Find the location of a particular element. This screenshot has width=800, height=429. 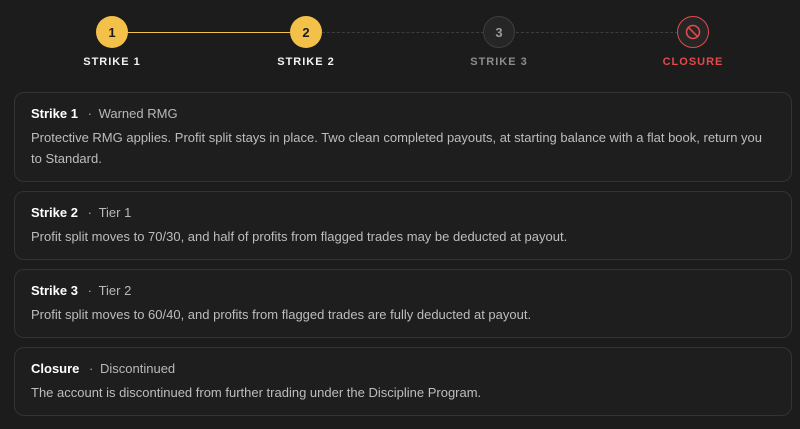

step-strike-1: 1 STRIKE 1 is located at coordinates (112, 42).